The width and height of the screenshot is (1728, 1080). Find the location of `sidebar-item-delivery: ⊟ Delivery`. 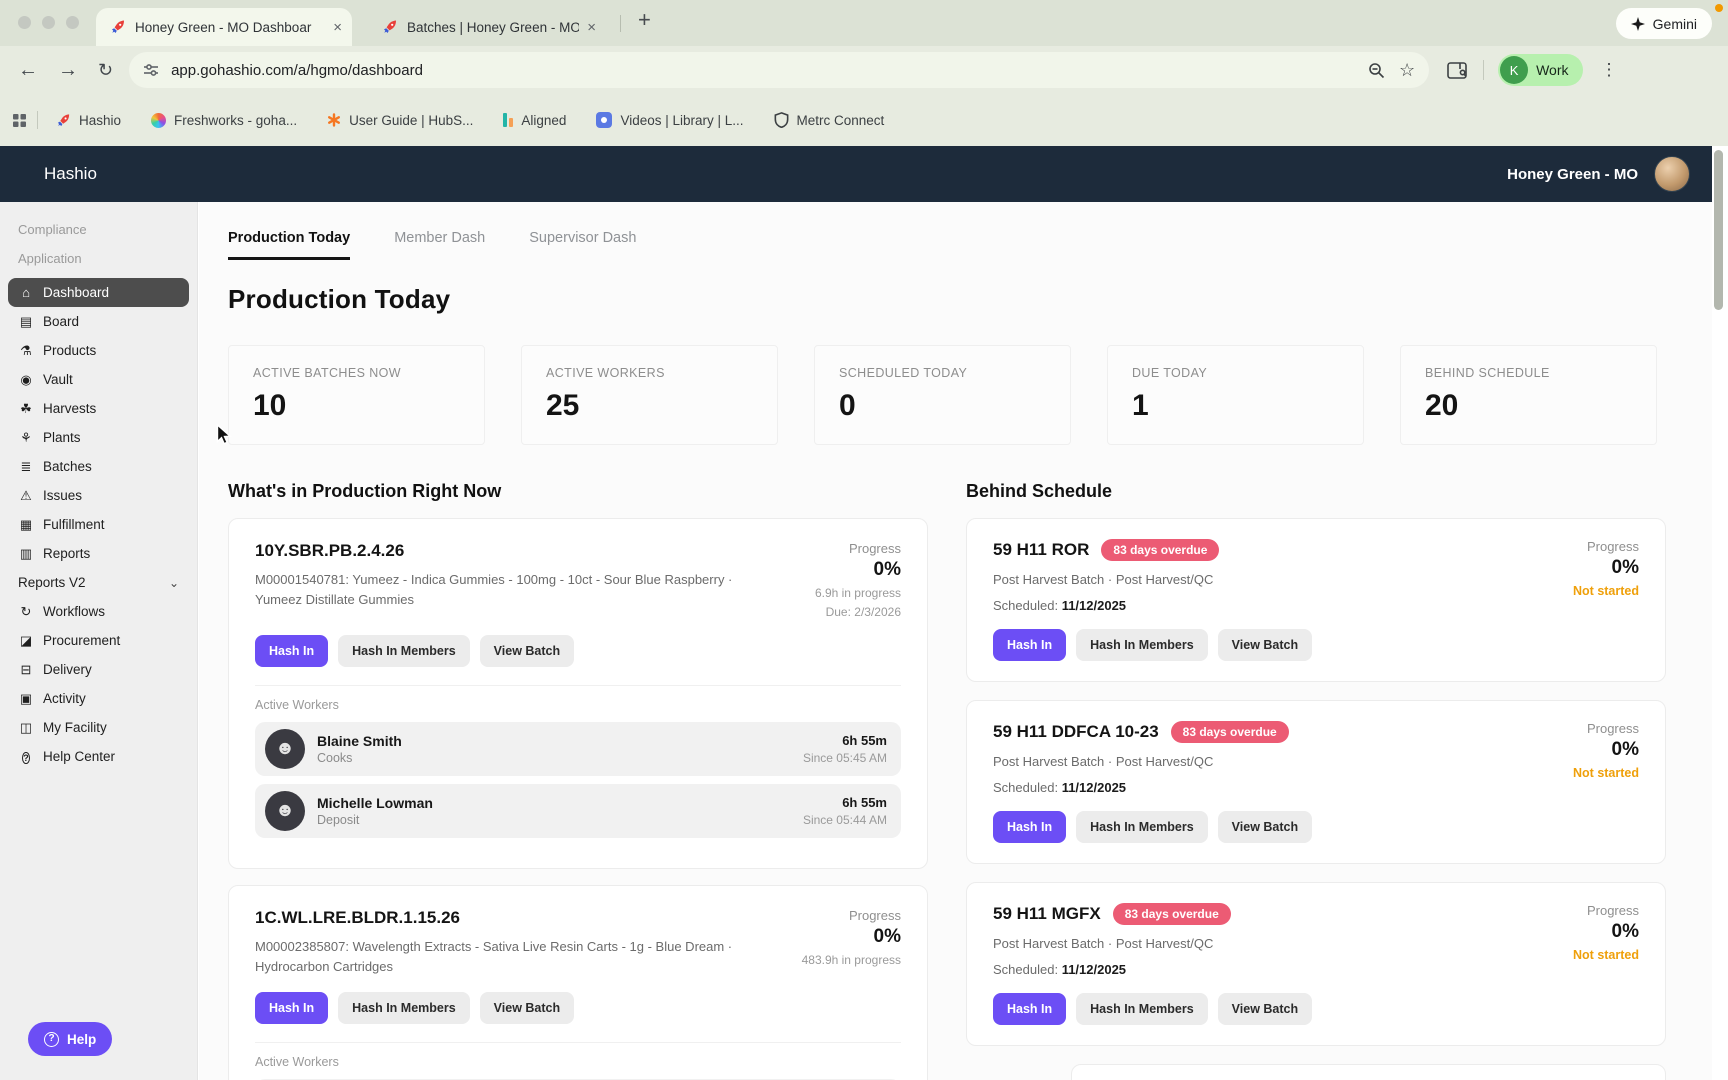

sidebar-item-delivery: ⊟ Delivery is located at coordinates (98, 669).